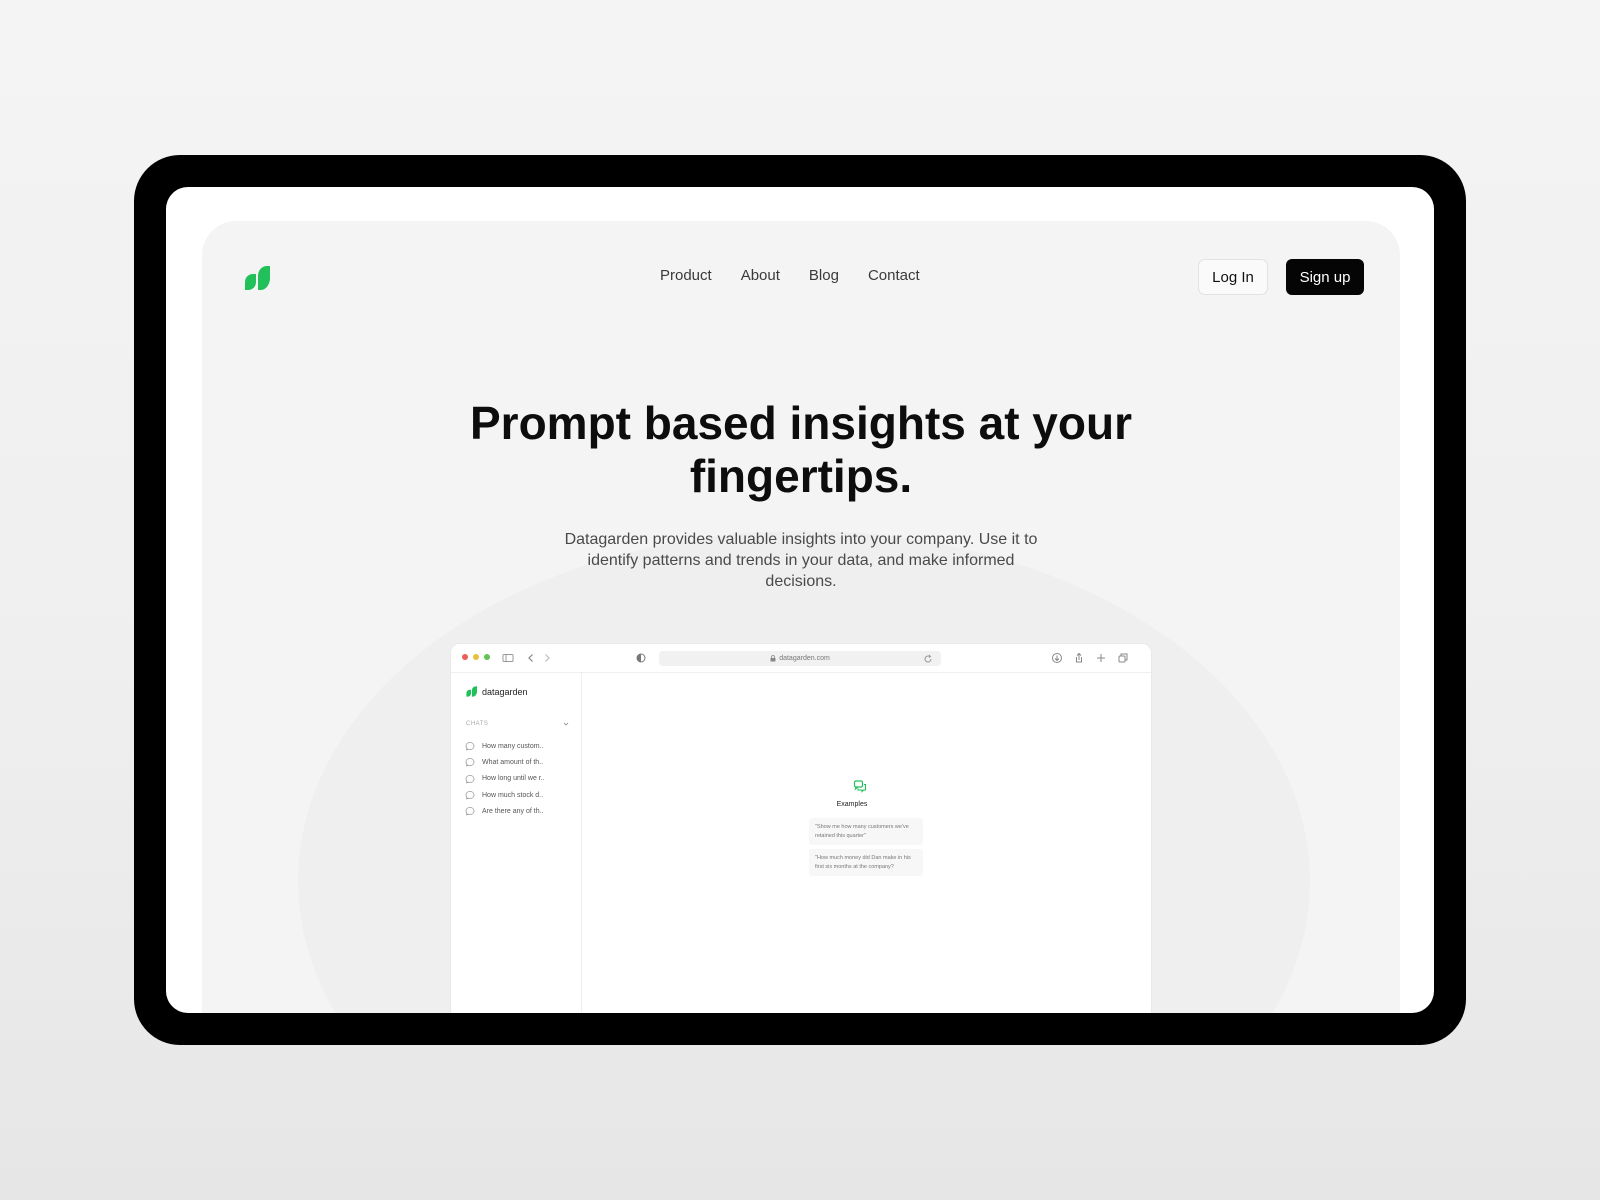  What do you see at coordinates (1079, 658) in the screenshot?
I see `share-icon` at bounding box center [1079, 658].